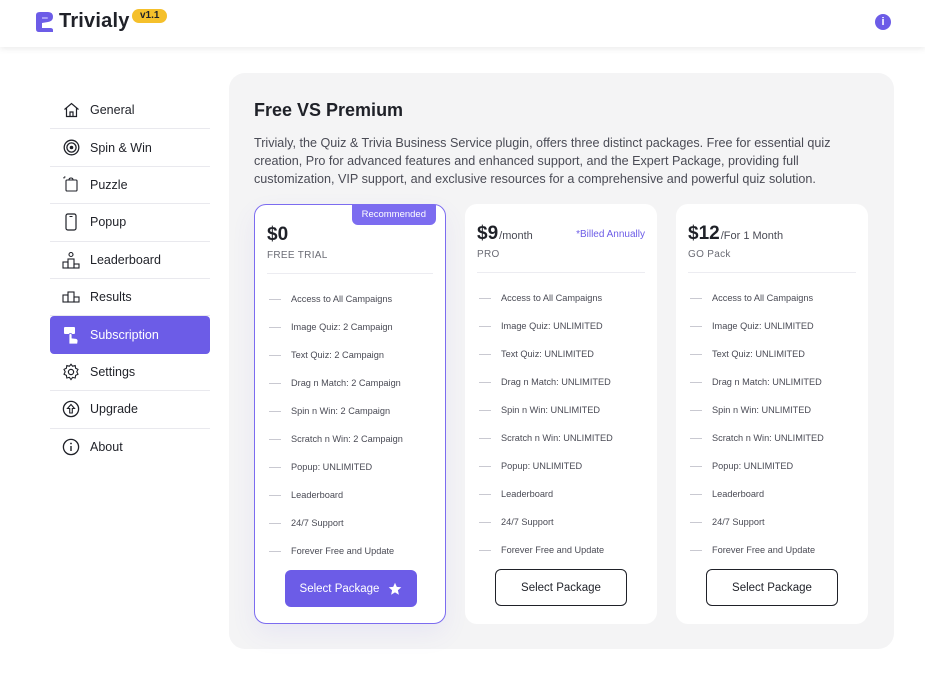 The image size is (925, 673). I want to click on feature-item: Drag n Match: 2 Campaign, so click(336, 383).